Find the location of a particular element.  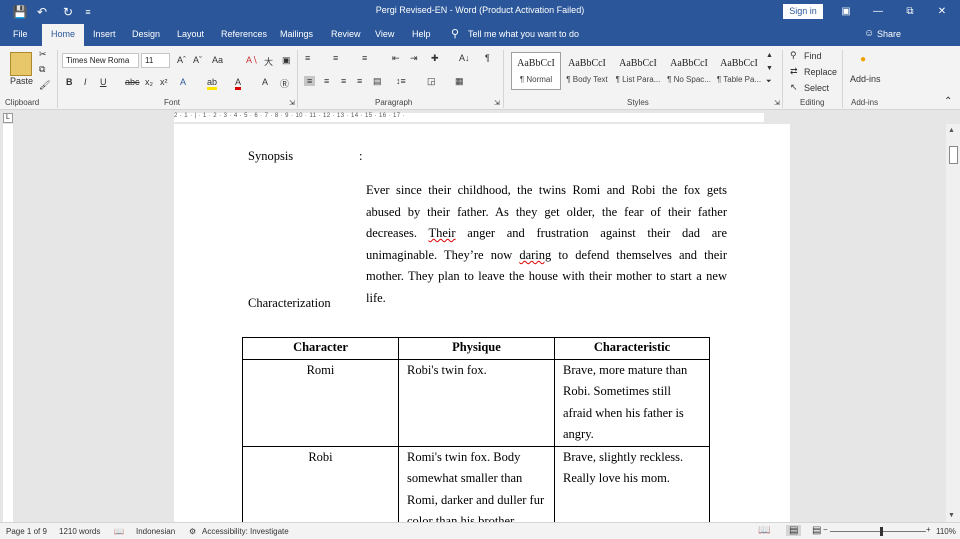

tab-file: File is located at coordinates (20, 34).